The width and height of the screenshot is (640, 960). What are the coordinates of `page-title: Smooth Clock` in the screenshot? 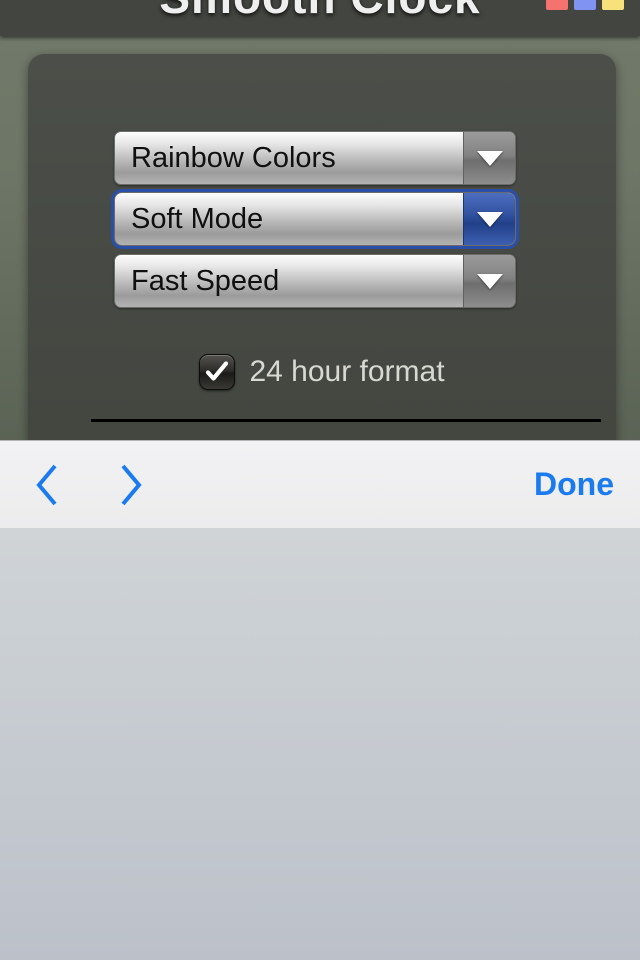 It's located at (320, 12).